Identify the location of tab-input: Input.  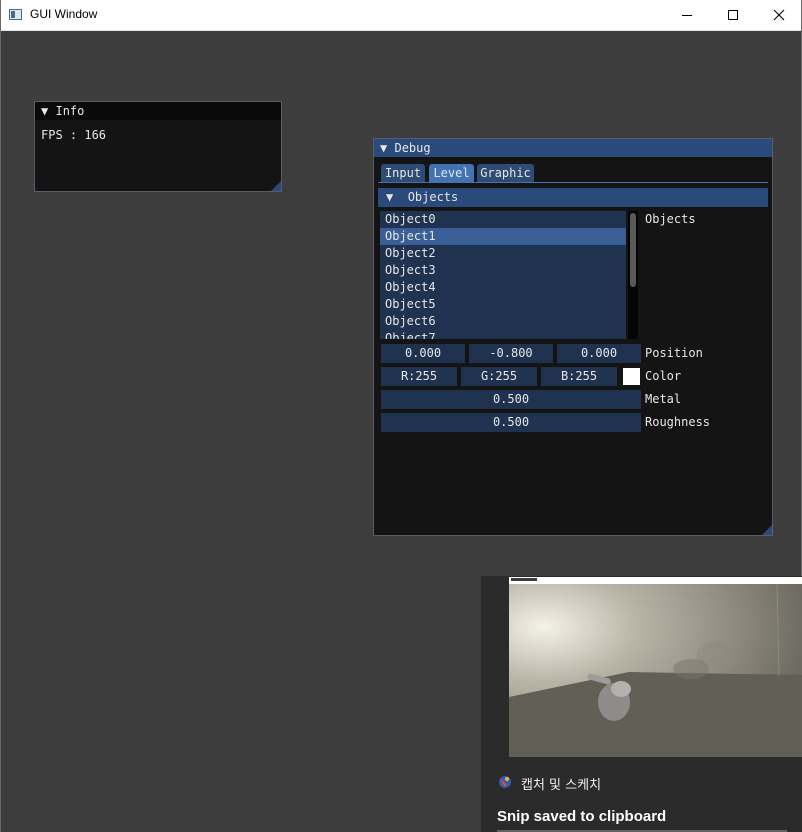
(403, 173).